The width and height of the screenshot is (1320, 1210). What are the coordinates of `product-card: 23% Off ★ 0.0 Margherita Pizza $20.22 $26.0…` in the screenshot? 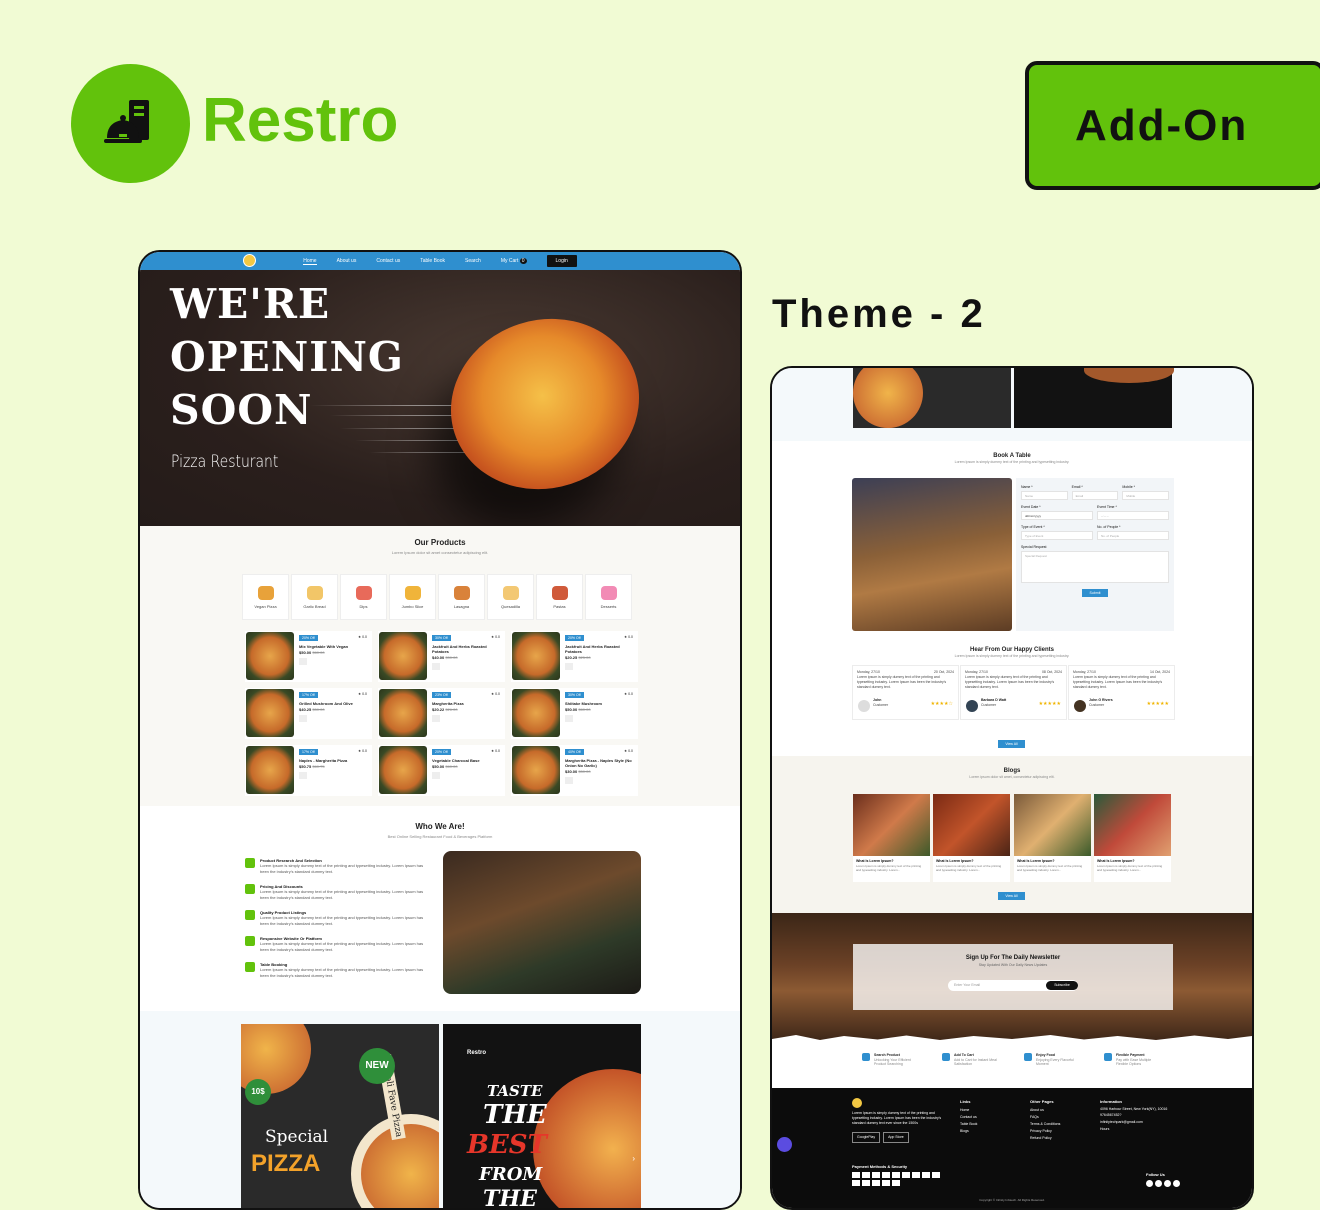 It's located at (441, 713).